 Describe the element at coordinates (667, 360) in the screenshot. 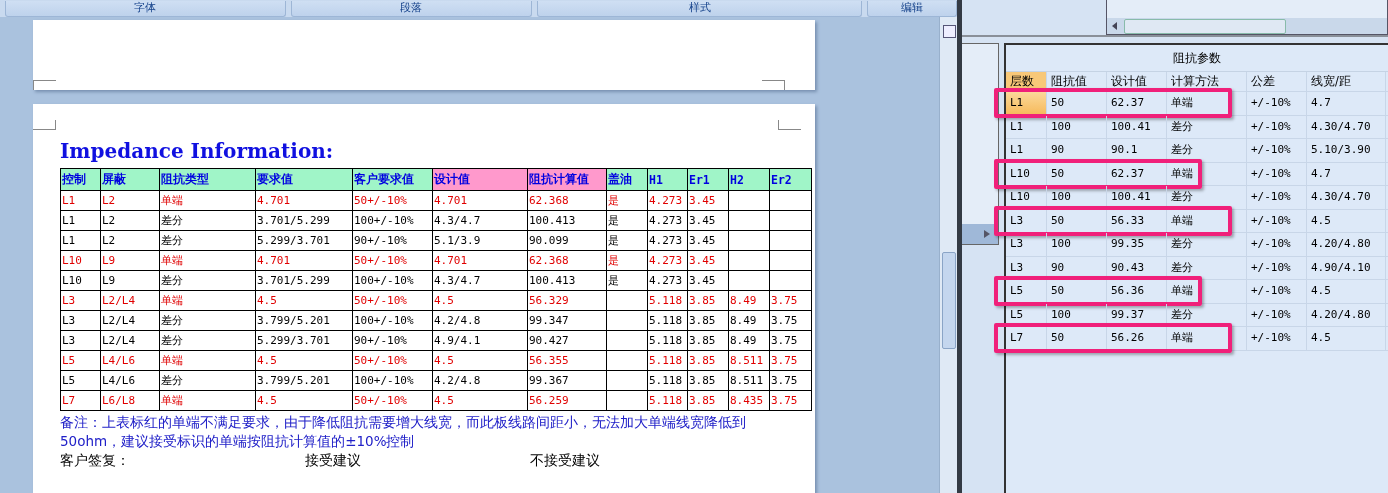

I see `table-cell: 5.118` at that location.